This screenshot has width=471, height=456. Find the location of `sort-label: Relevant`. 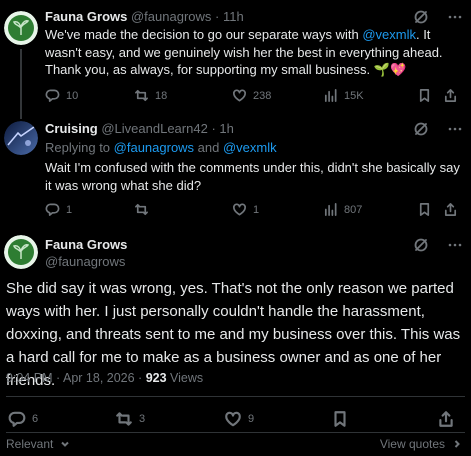

sort-label: Relevant is located at coordinates (30, 444).